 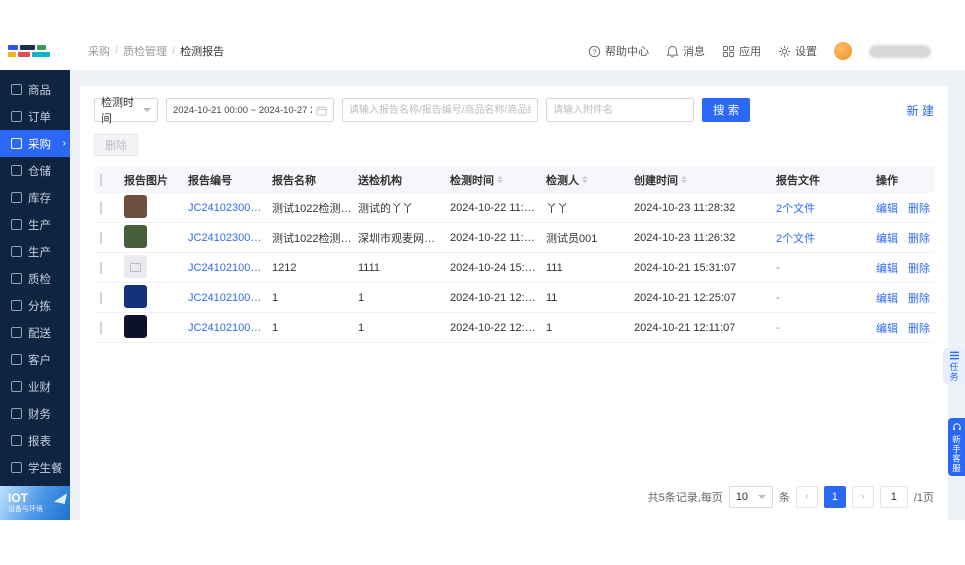 I want to click on search-button: 搜 索, so click(x=726, y=110).